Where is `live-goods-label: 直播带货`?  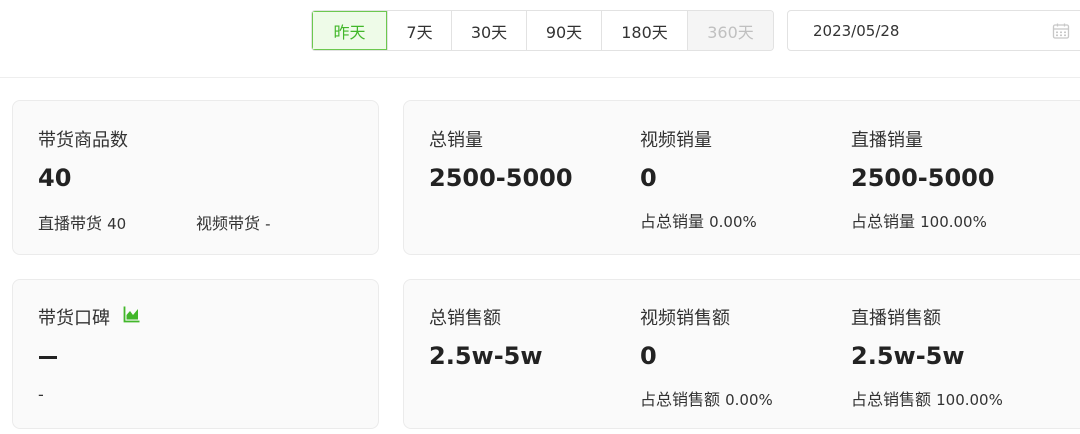 live-goods-label: 直播带货 is located at coordinates (70, 223).